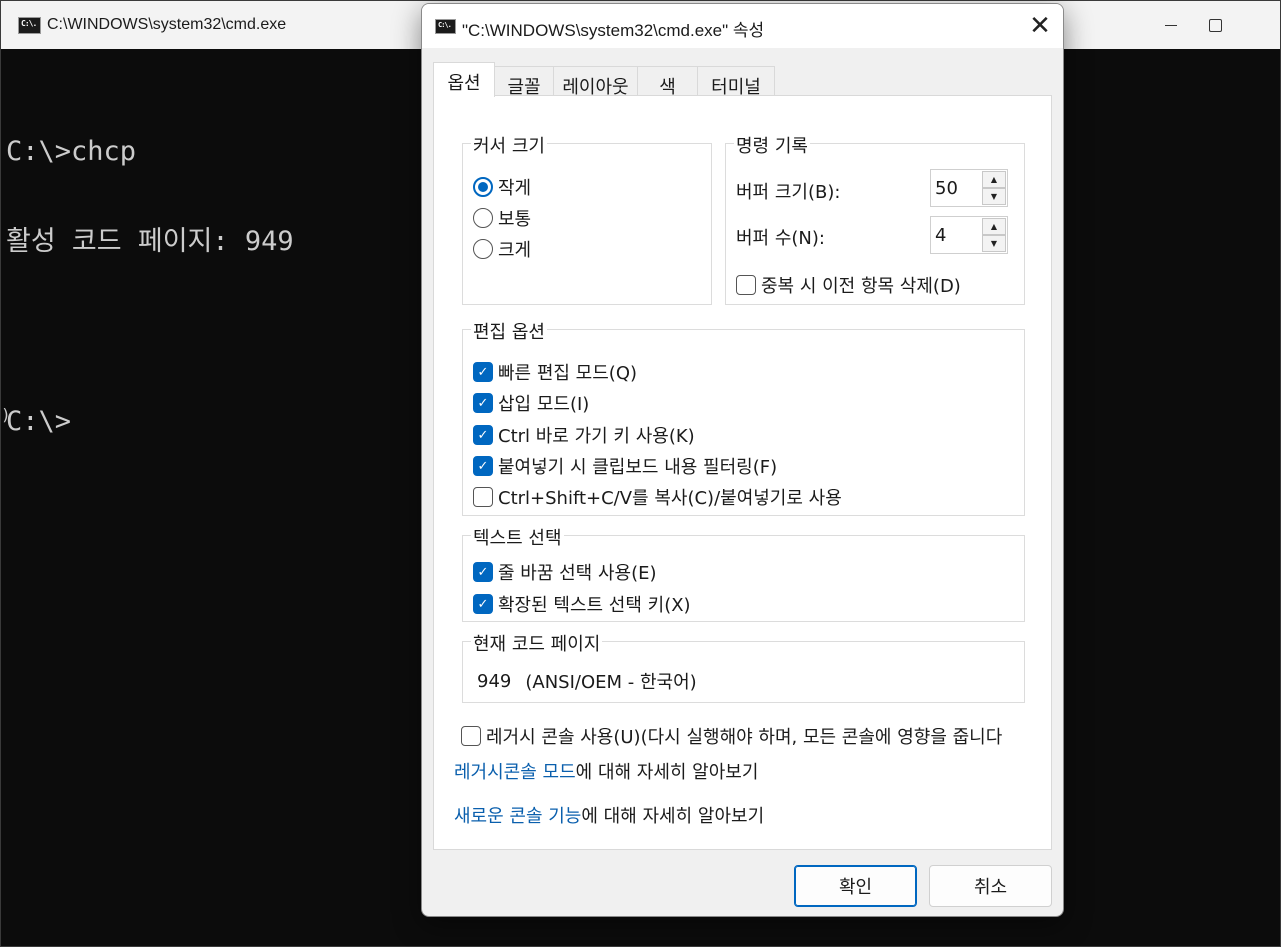 The width and height of the screenshot is (1281, 947). Describe the element at coordinates (509, 145) in the screenshot. I see `group-title: 커서 크기` at that location.